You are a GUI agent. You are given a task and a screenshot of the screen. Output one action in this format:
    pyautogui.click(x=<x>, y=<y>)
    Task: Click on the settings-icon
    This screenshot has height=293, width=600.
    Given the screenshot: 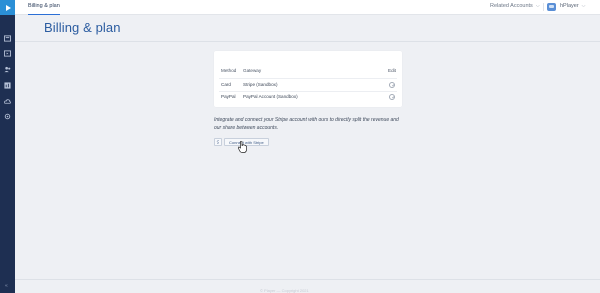 What is the action you would take?
    pyautogui.click(x=7, y=116)
    